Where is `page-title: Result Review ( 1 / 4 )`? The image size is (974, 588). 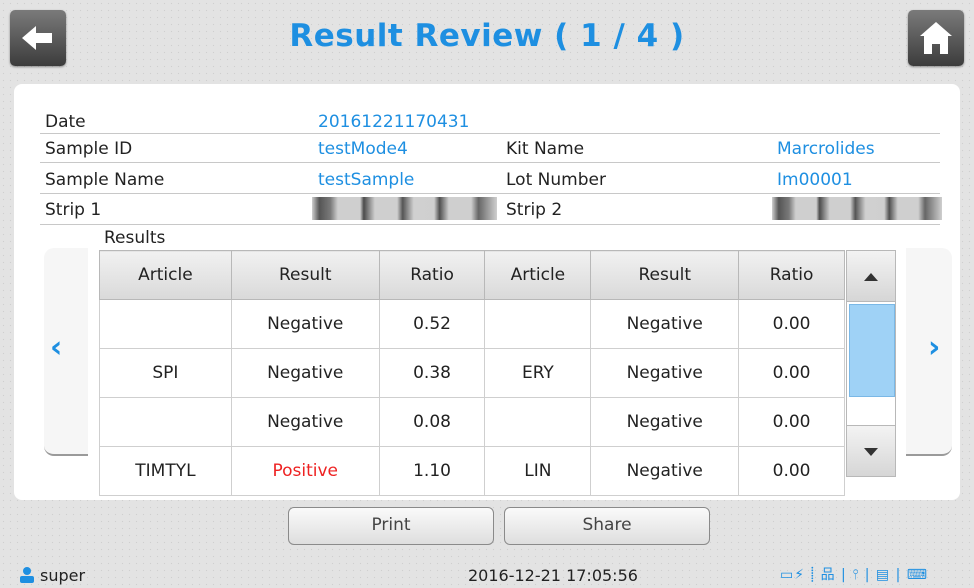 page-title: Result Review ( 1 / 4 ) is located at coordinates (487, 36).